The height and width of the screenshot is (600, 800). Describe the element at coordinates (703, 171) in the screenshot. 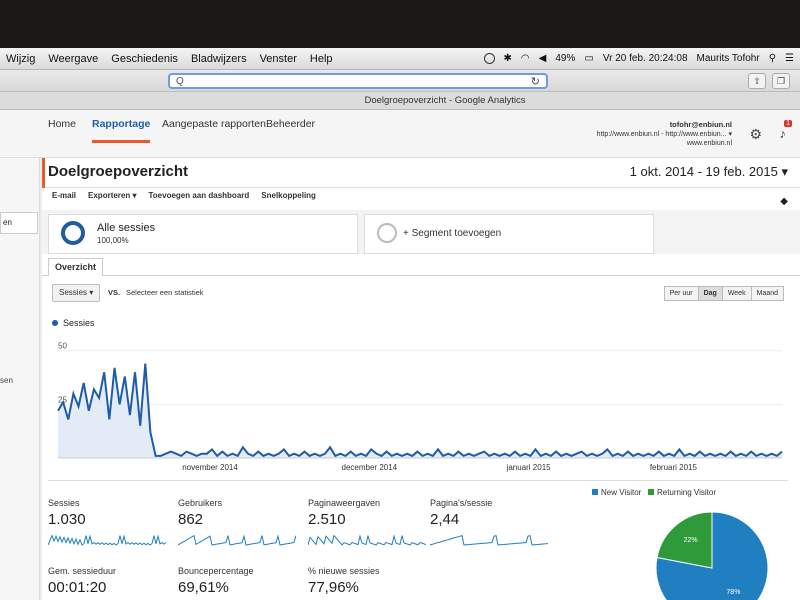

I see `date-range-text: 1 okt. 2014 - 19 feb. 2015` at that location.